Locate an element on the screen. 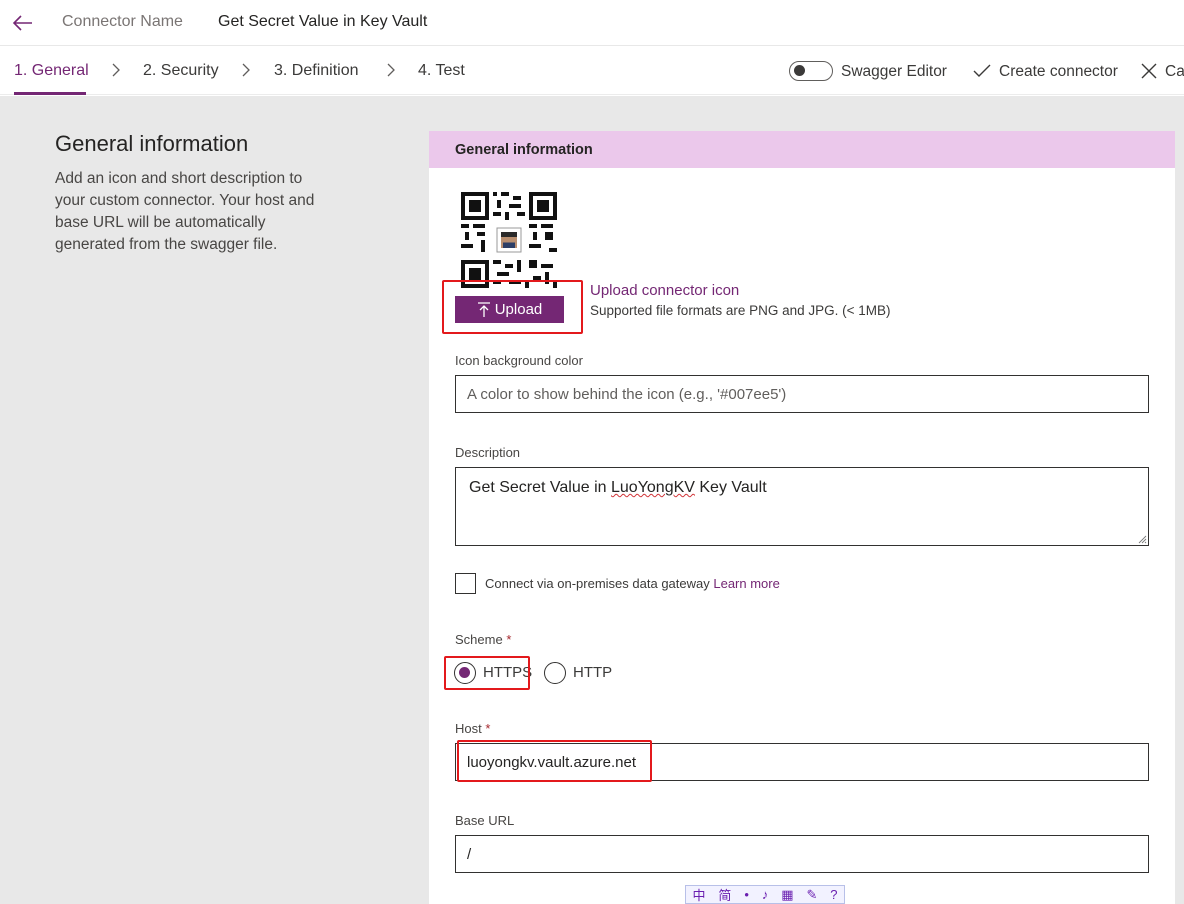  description-label: Description is located at coordinates (488, 452).